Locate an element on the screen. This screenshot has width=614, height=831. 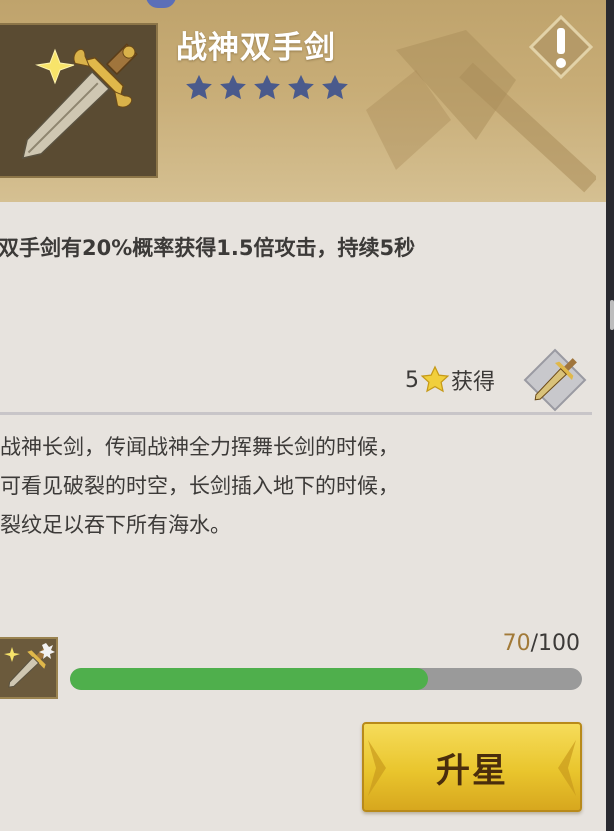
lore-line: 裂纹足以吞下所有海水。 is located at coordinates (115, 525).